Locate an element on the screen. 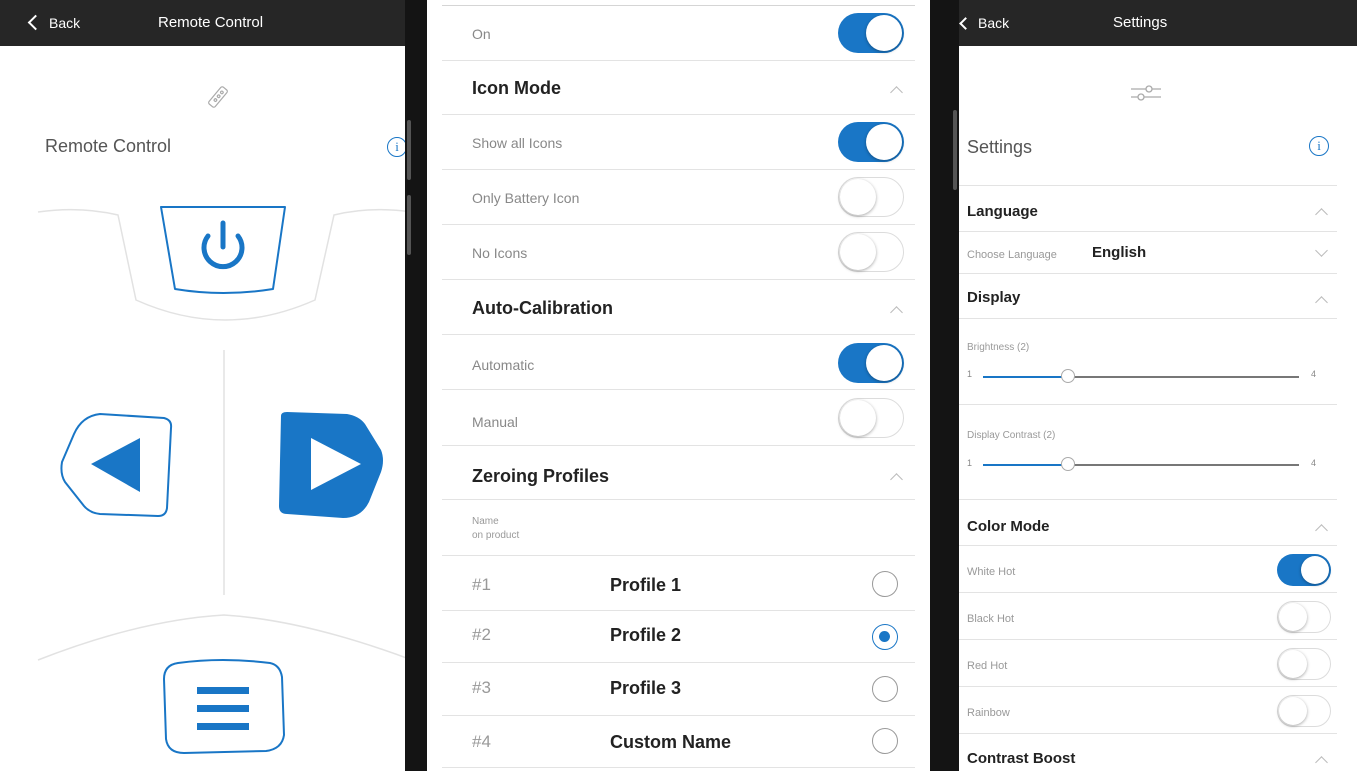  page-title: Settings is located at coordinates (1140, 22).